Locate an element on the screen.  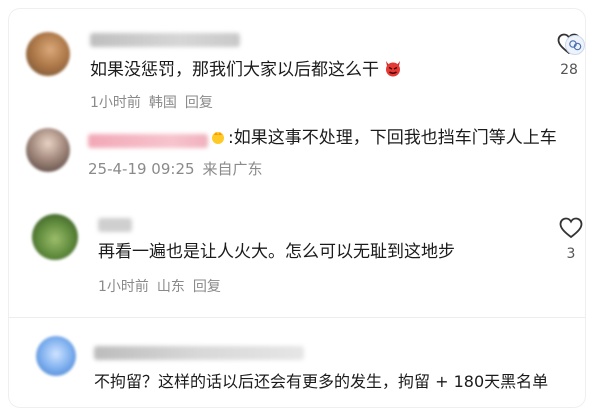
comment-text: 再看一遍也是让人火大。怎么可以无耻到这地步 is located at coordinates (276, 252).